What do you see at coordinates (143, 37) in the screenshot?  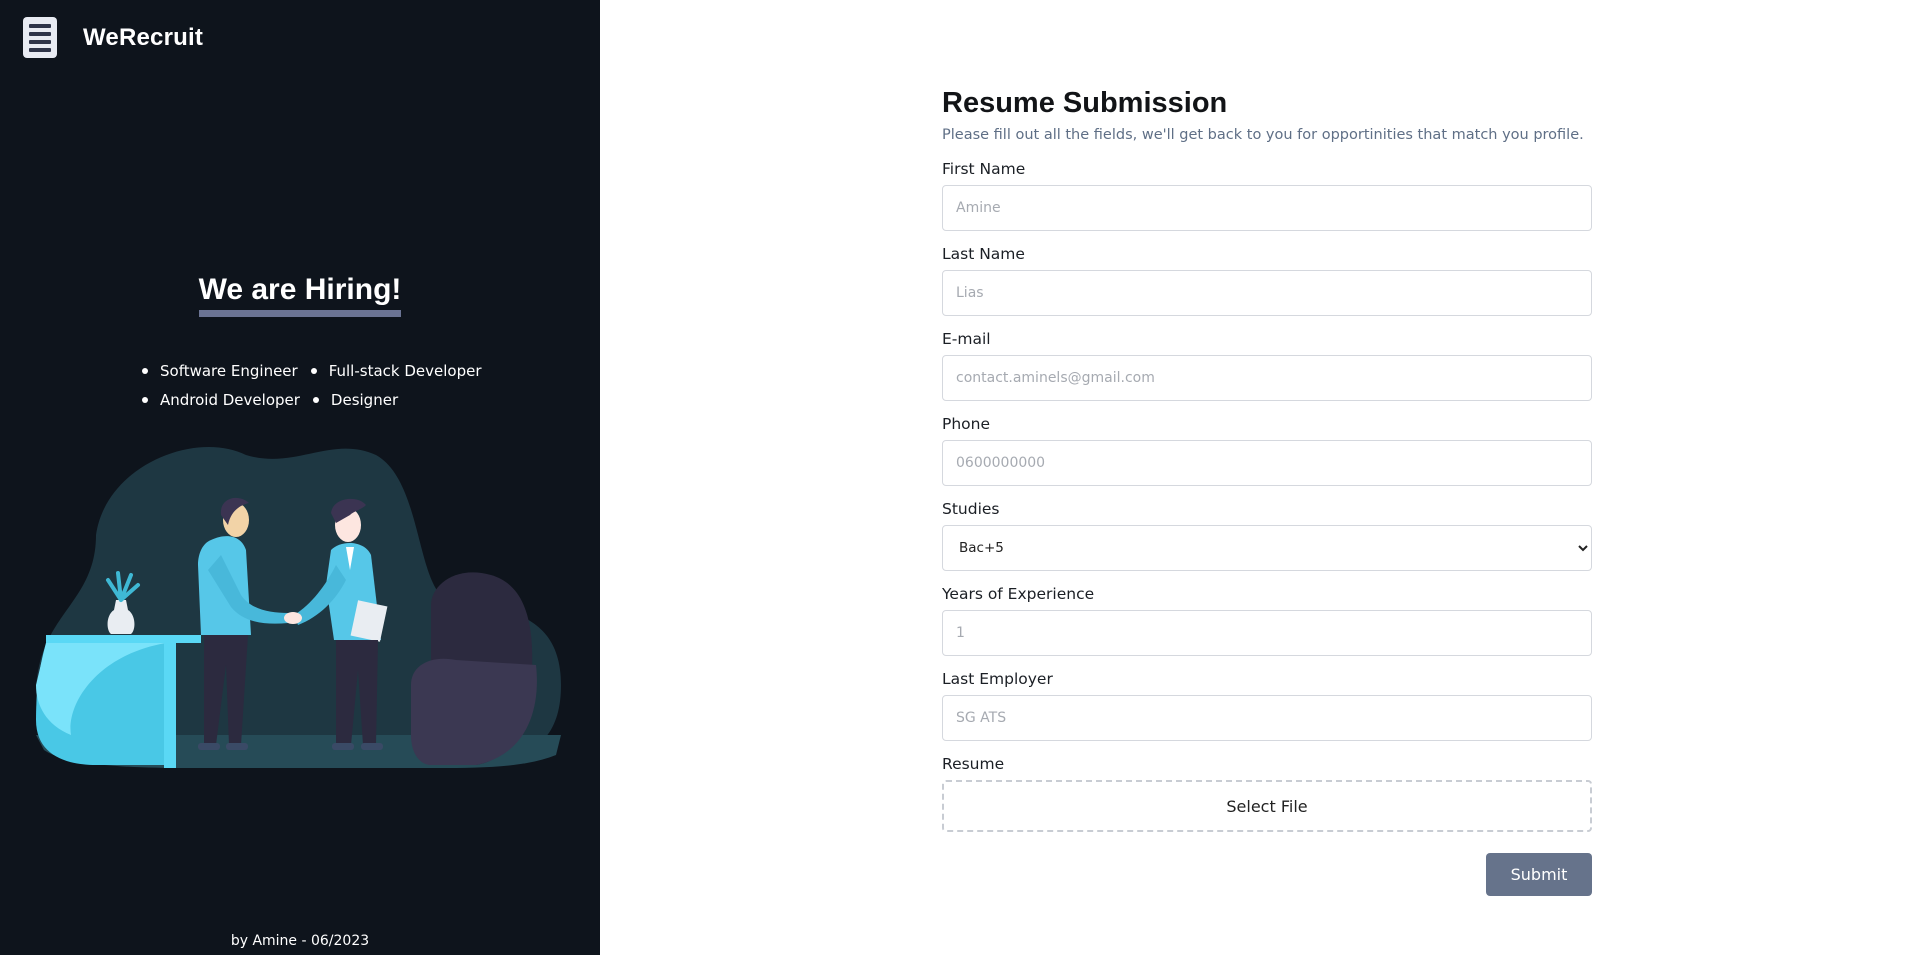 I see `brand-name: WeRecruit` at bounding box center [143, 37].